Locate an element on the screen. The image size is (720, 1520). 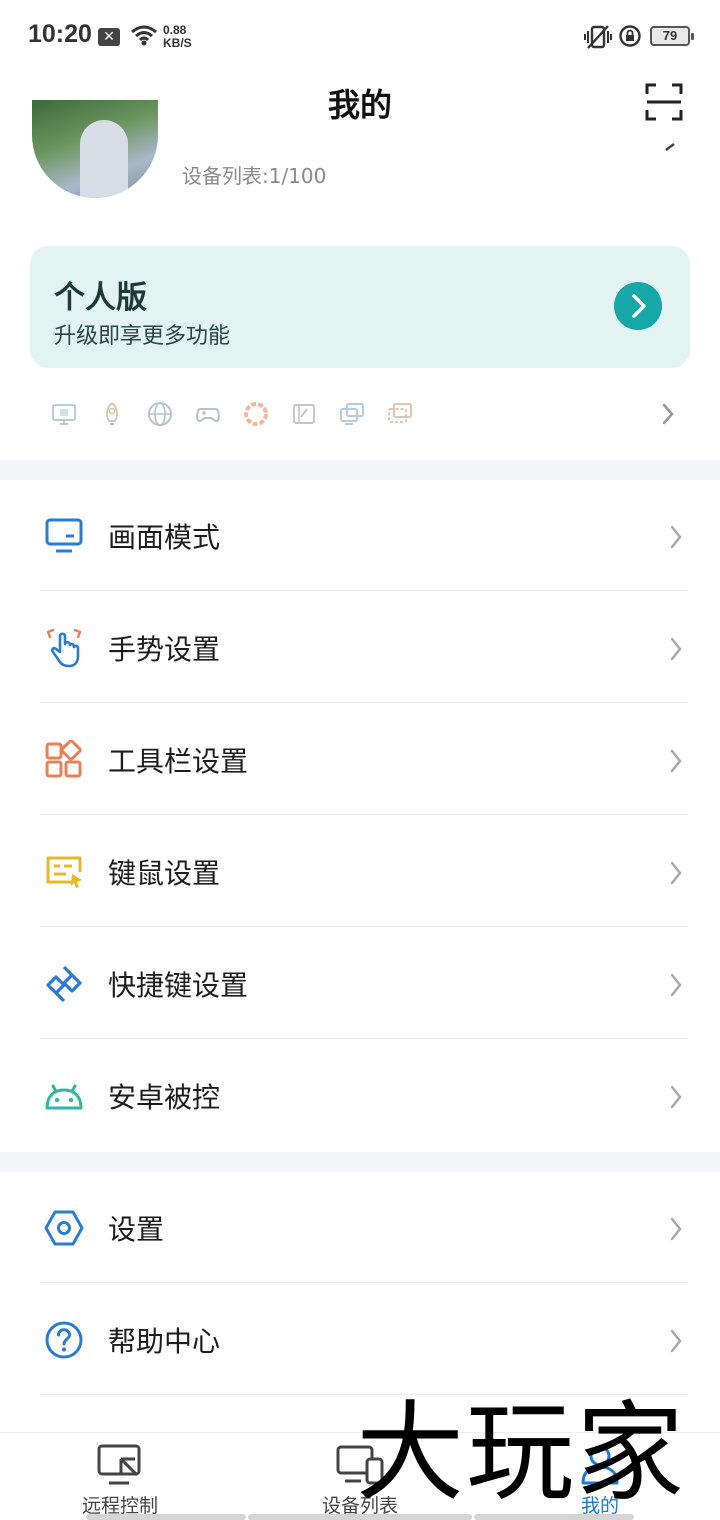
rocket-icon is located at coordinates (112, 413).